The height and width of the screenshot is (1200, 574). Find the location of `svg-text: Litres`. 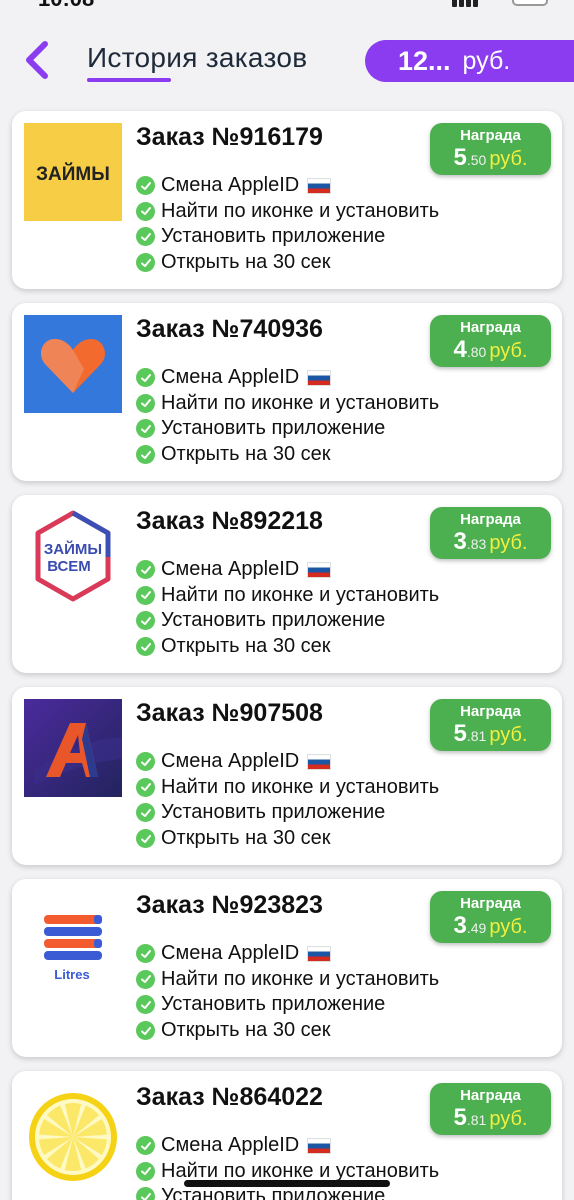

svg-text: Litres is located at coordinates (71, 974).